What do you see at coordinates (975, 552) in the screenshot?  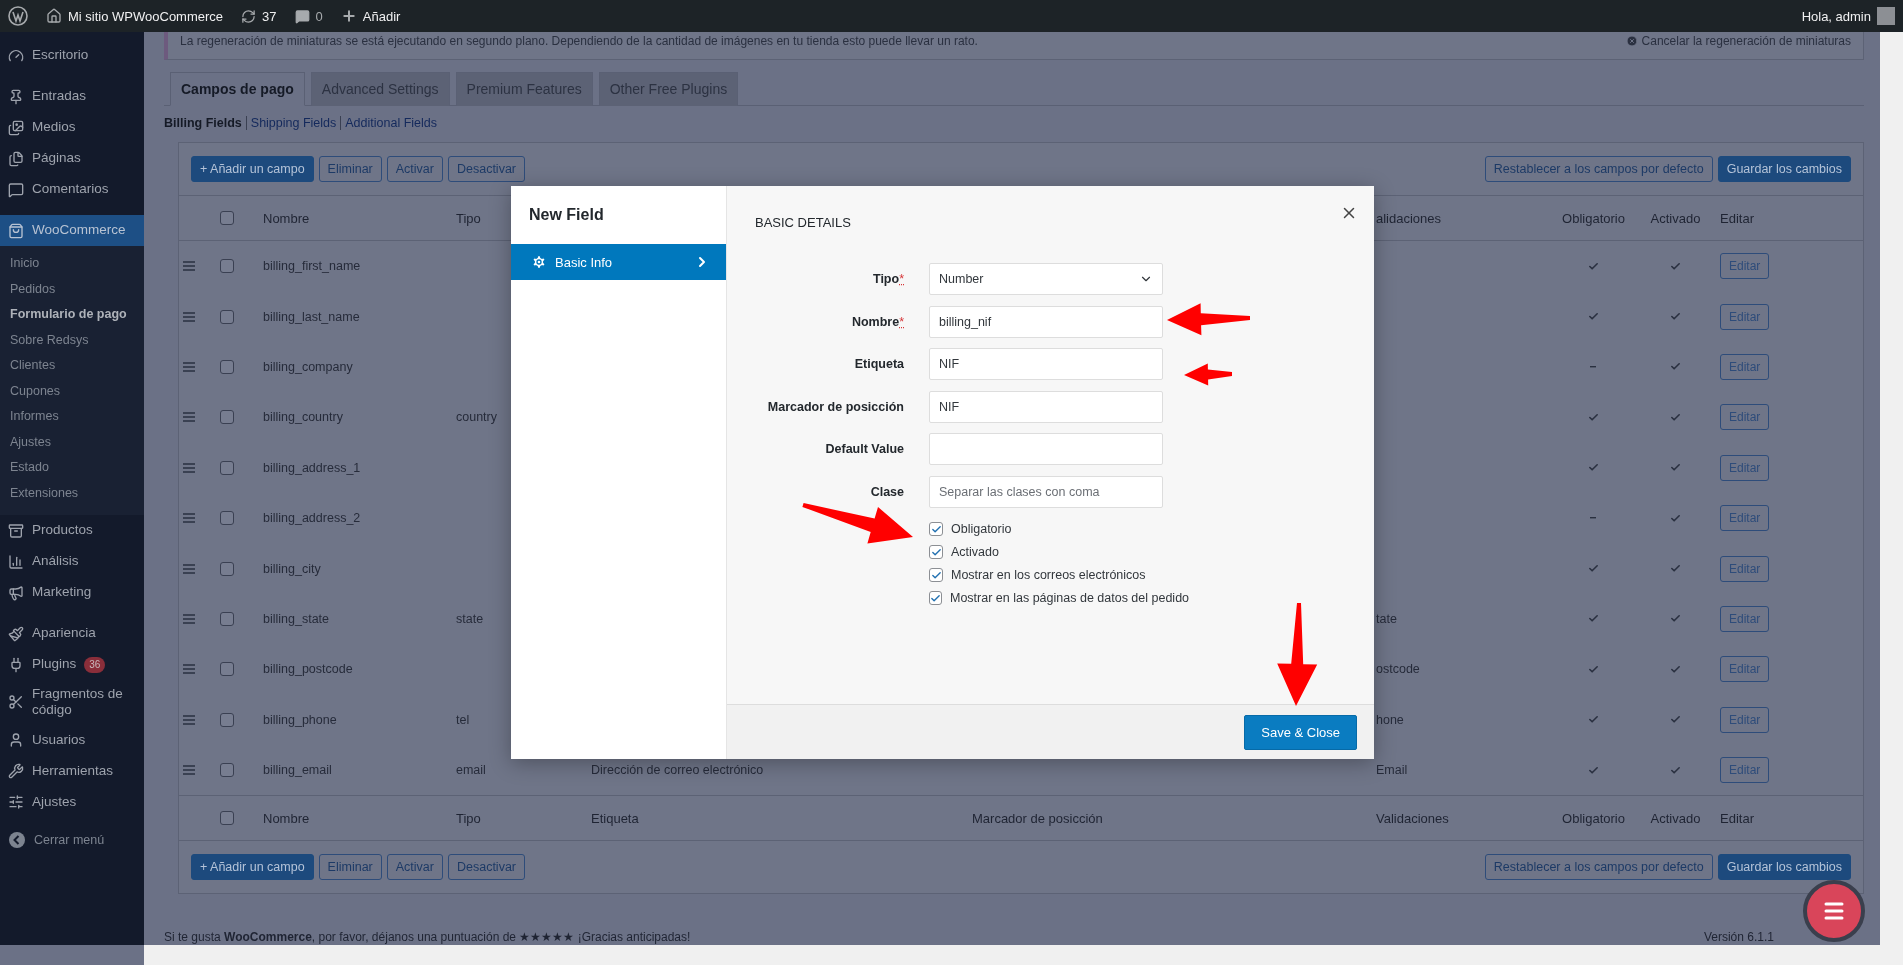 I see `checkbox-label: Activado` at bounding box center [975, 552].